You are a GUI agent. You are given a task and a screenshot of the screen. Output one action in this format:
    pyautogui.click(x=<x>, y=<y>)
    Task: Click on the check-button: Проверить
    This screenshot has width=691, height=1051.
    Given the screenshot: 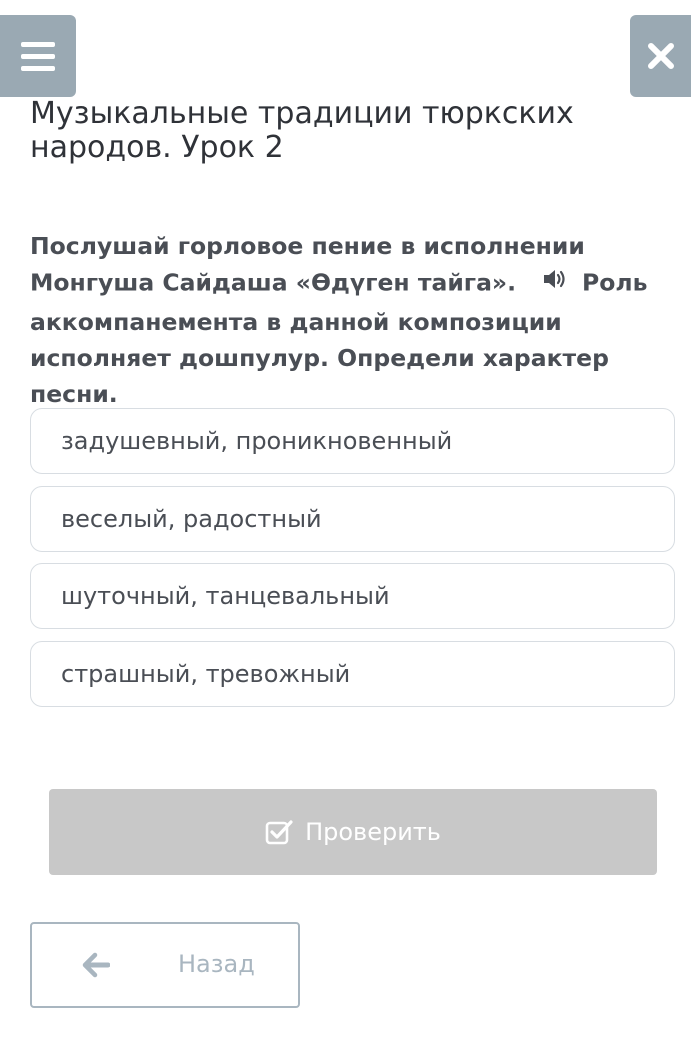 What is the action you would take?
    pyautogui.click(x=353, y=832)
    